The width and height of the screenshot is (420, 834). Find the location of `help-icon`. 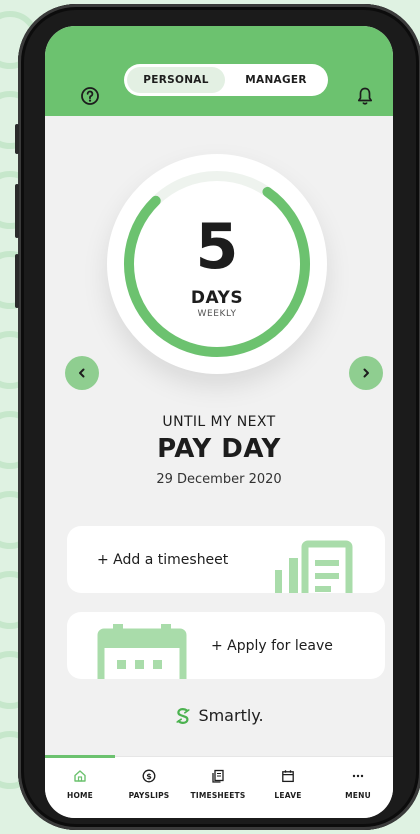

help-icon is located at coordinates (90, 96).